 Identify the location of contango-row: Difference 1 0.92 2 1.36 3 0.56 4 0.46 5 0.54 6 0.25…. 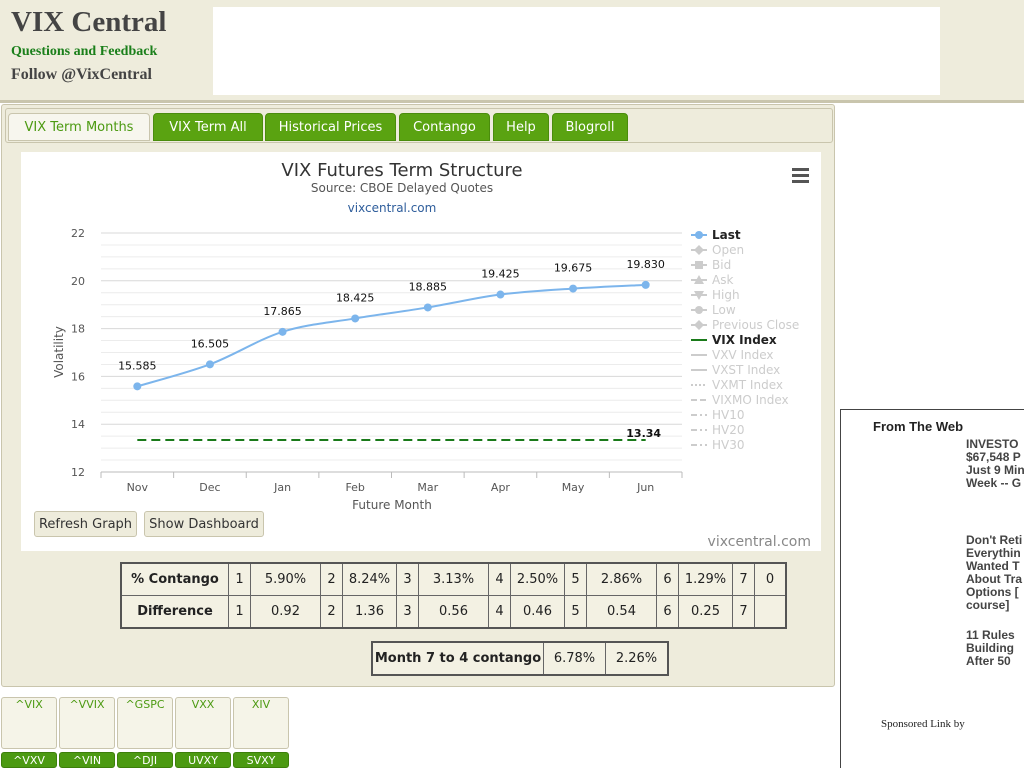
(453, 612).